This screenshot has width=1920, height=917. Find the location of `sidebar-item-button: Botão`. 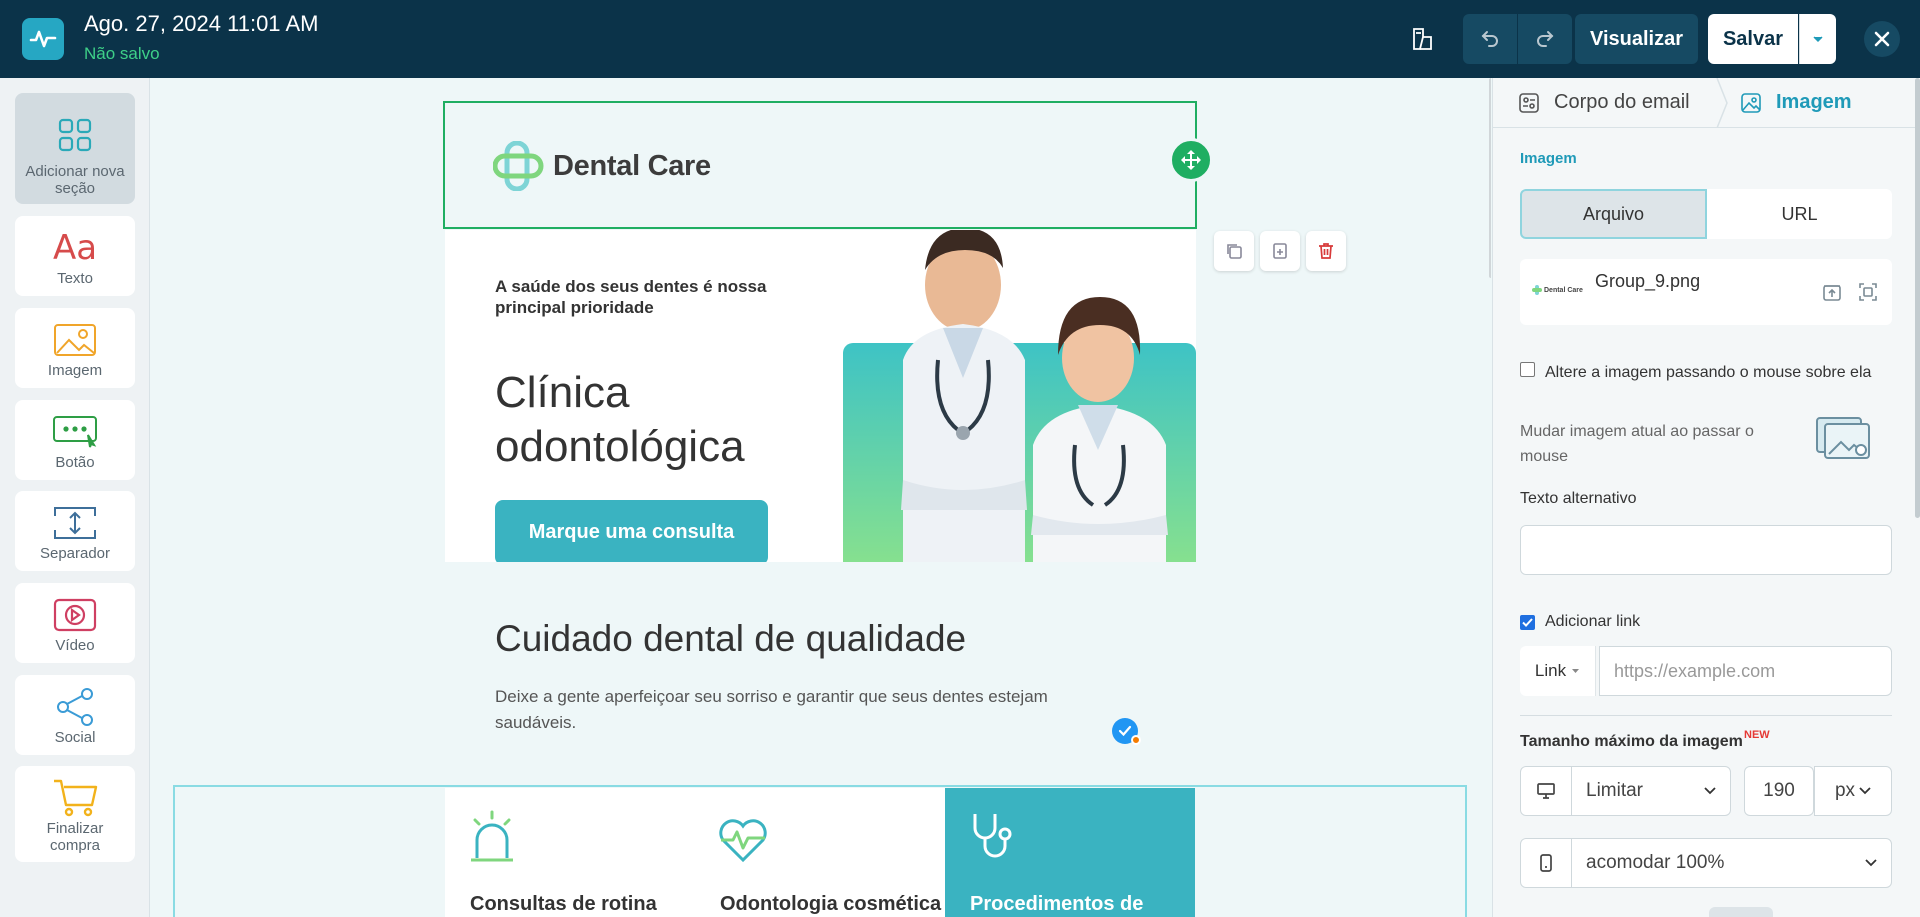

sidebar-item-button: Botão is located at coordinates (75, 440).